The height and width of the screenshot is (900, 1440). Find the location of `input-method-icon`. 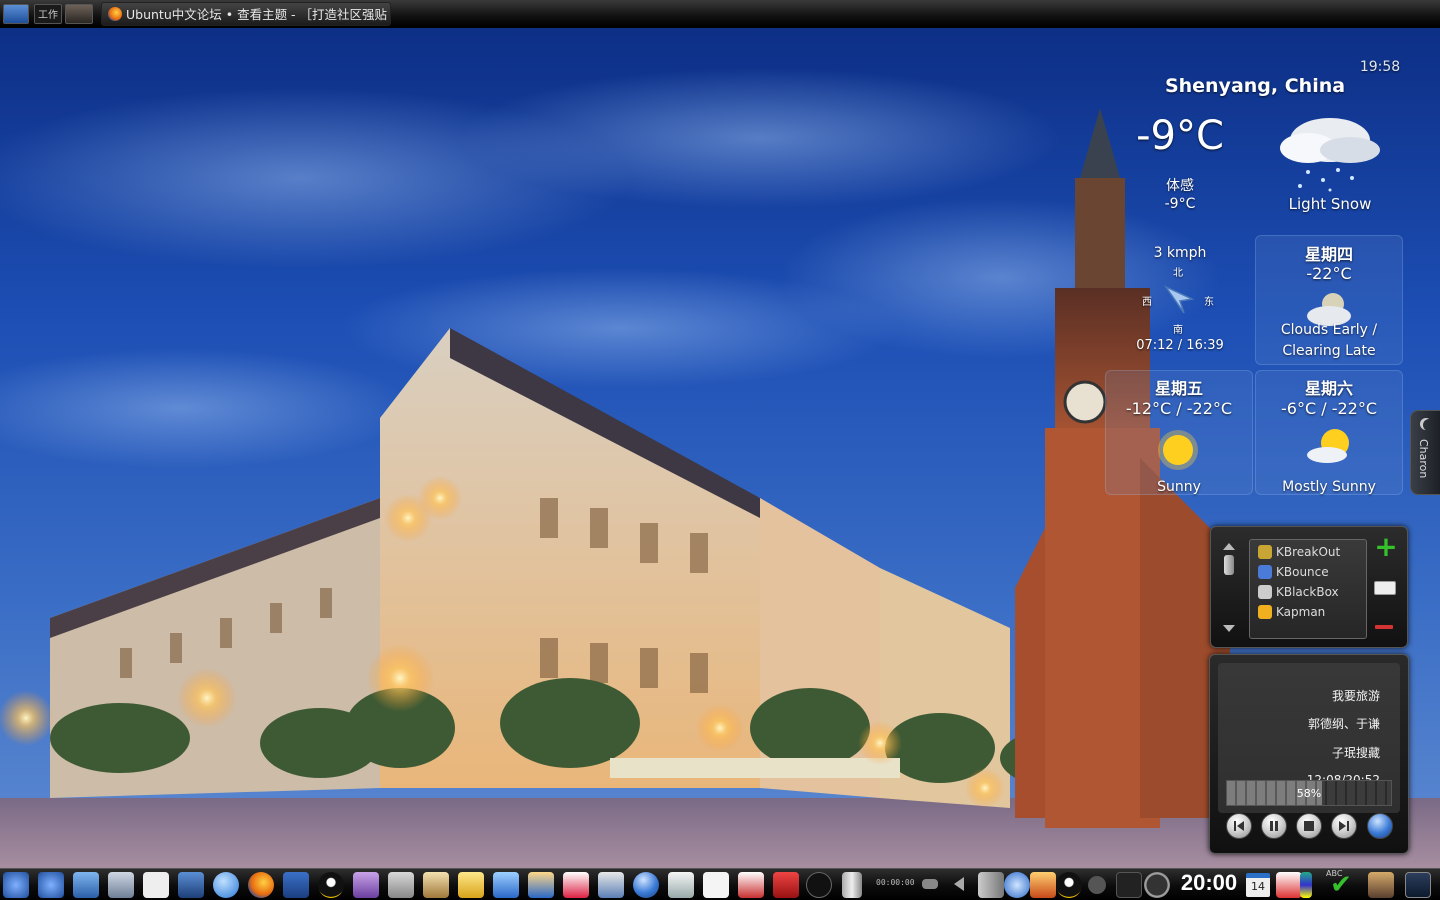

input-method-icon is located at coordinates (1306, 885).